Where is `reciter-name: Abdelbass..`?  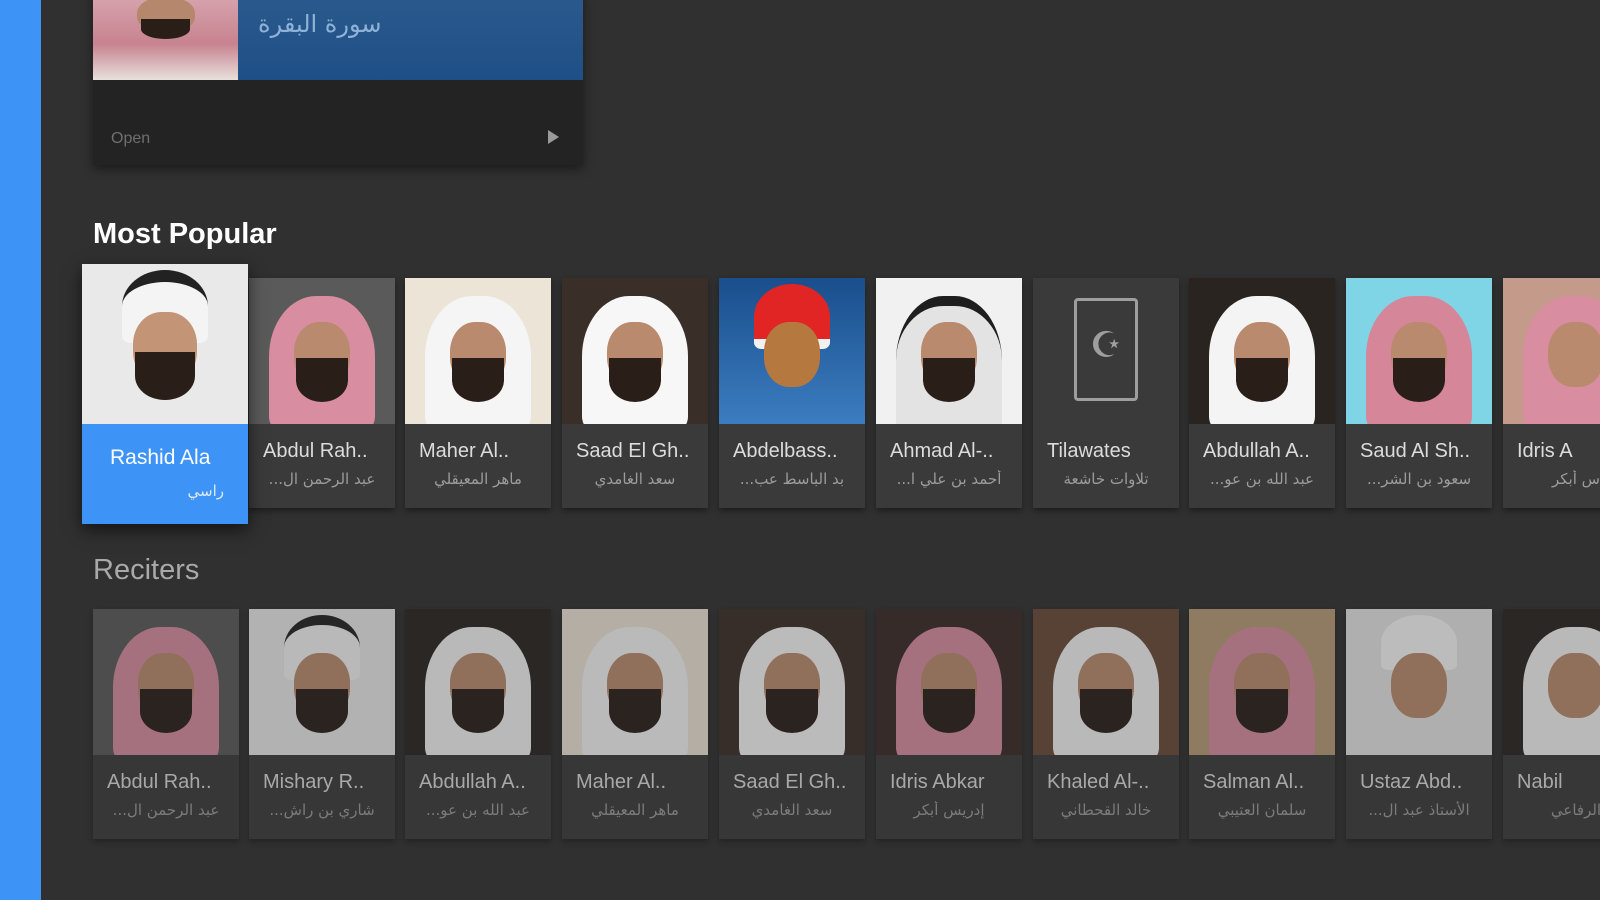 reciter-name: Abdelbass.. is located at coordinates (785, 451).